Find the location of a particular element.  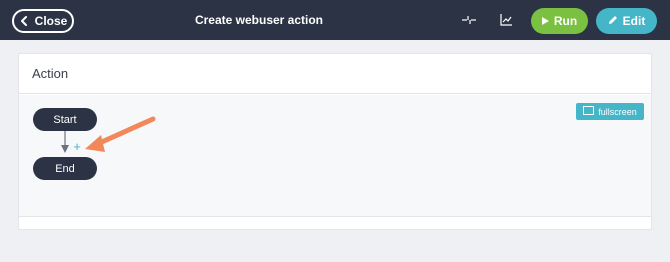

pencil-icon is located at coordinates (613, 21).